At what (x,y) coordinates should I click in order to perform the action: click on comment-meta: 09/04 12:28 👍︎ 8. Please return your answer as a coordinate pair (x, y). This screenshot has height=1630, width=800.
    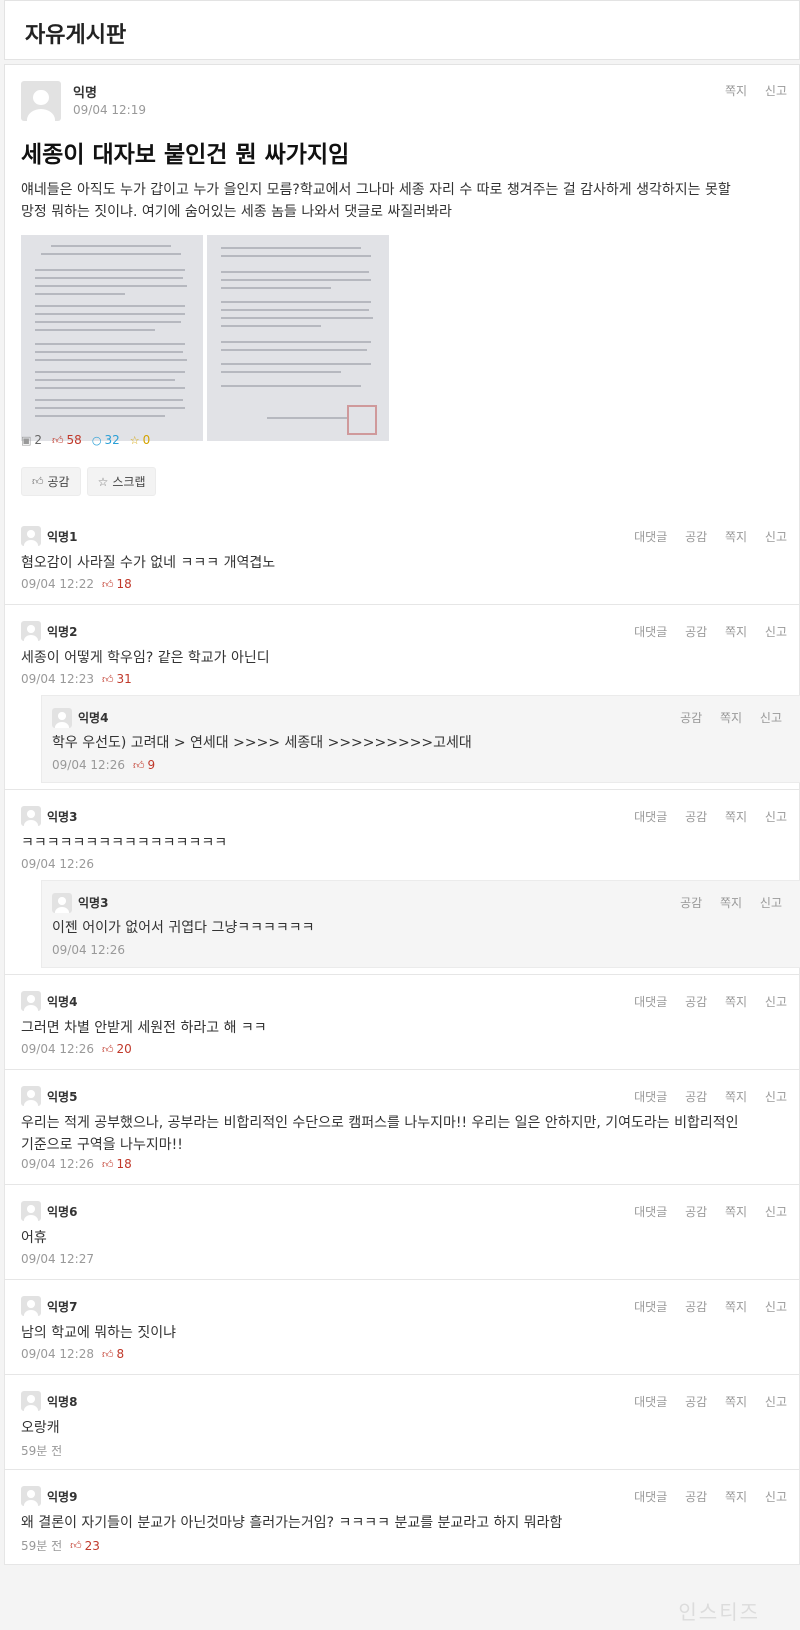
    Looking at the image, I should click on (72, 1354).